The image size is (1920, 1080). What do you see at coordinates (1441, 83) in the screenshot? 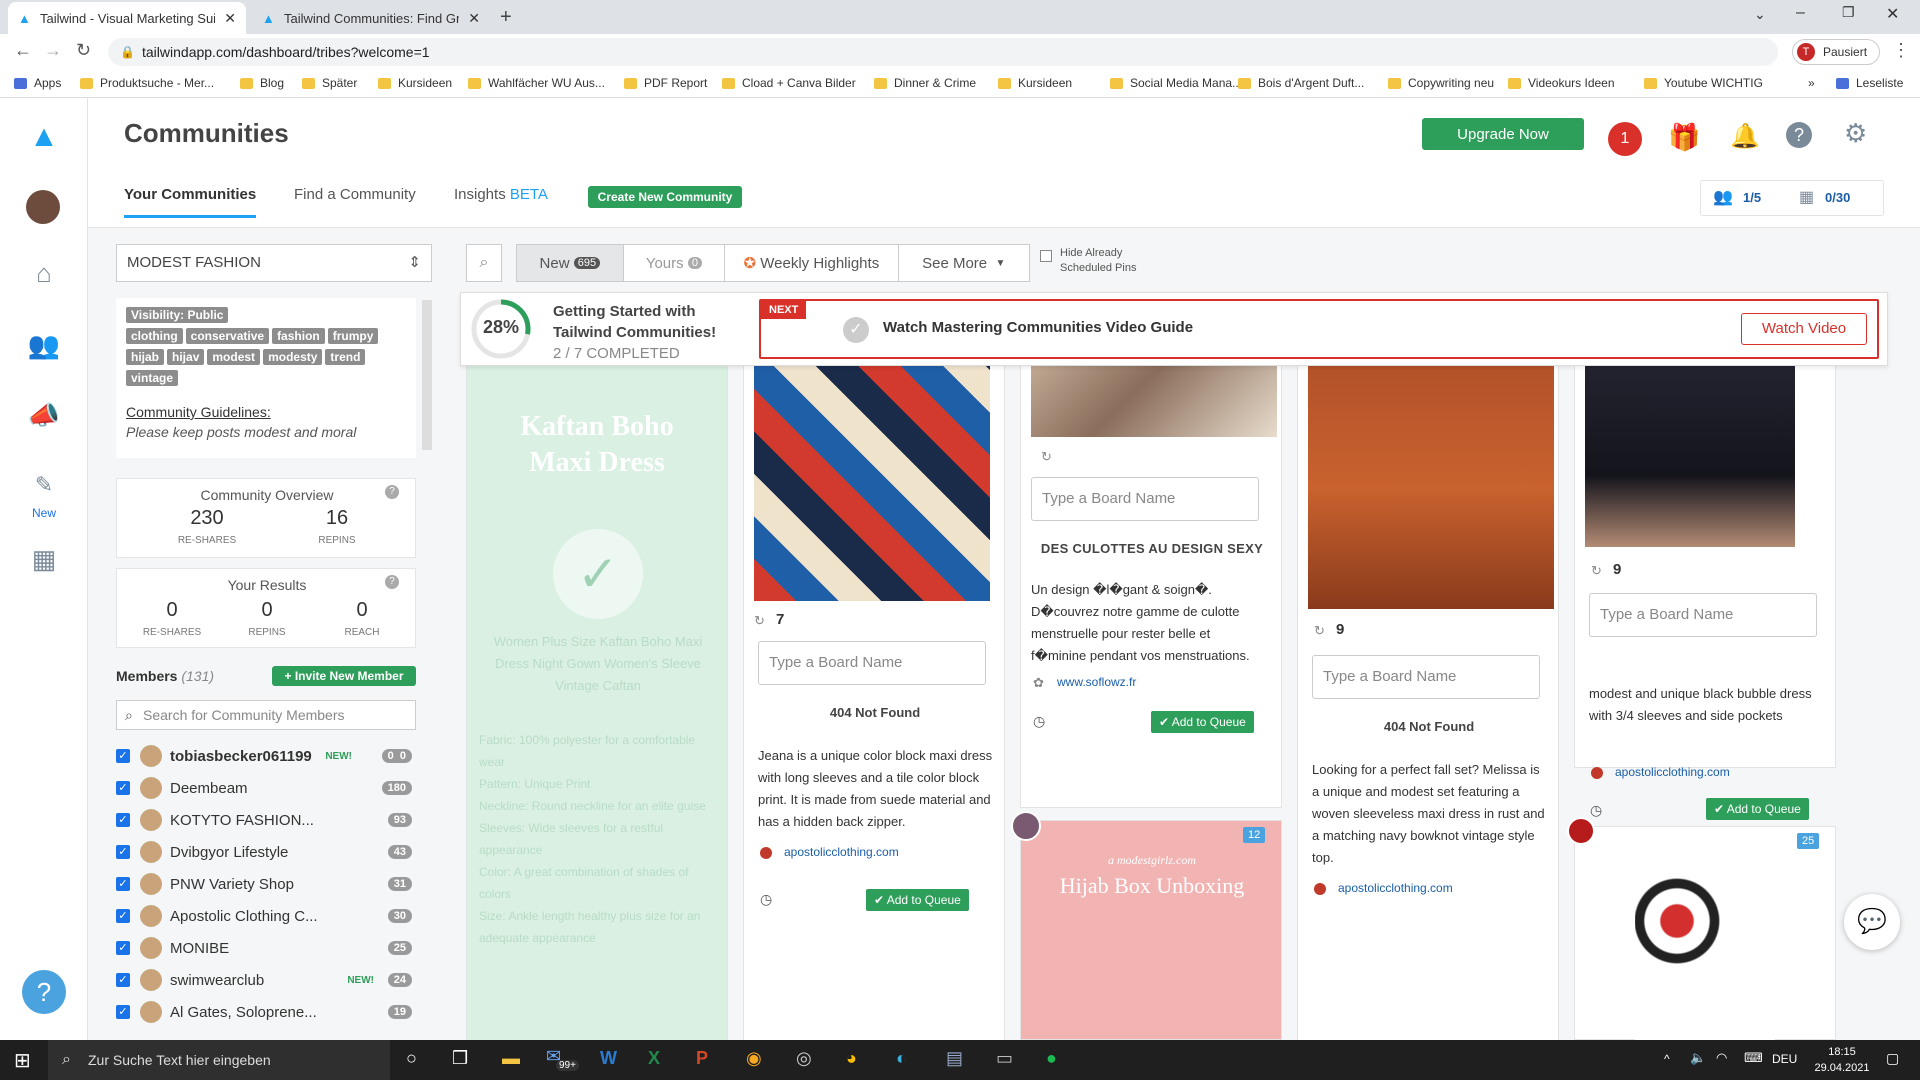
I see `bookmark-item: Copywriting neu` at bounding box center [1441, 83].